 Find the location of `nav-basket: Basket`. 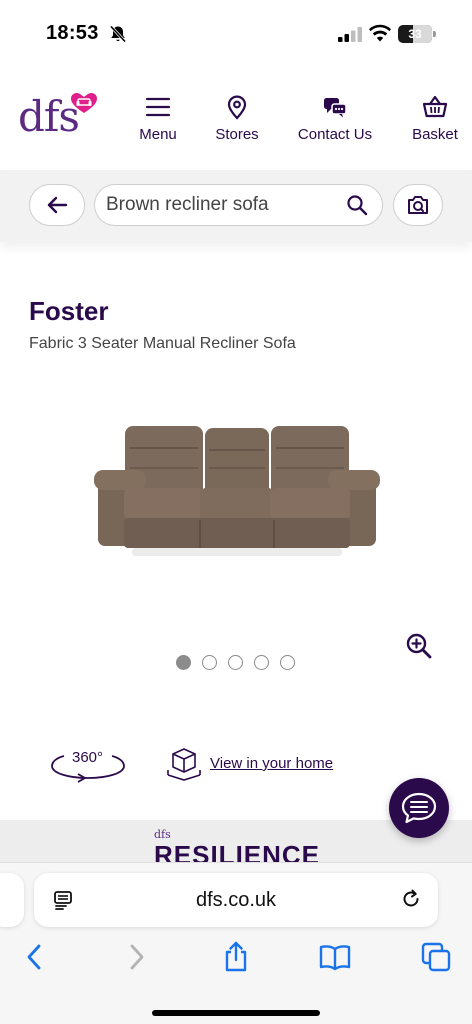

nav-basket: Basket is located at coordinates (435, 118).